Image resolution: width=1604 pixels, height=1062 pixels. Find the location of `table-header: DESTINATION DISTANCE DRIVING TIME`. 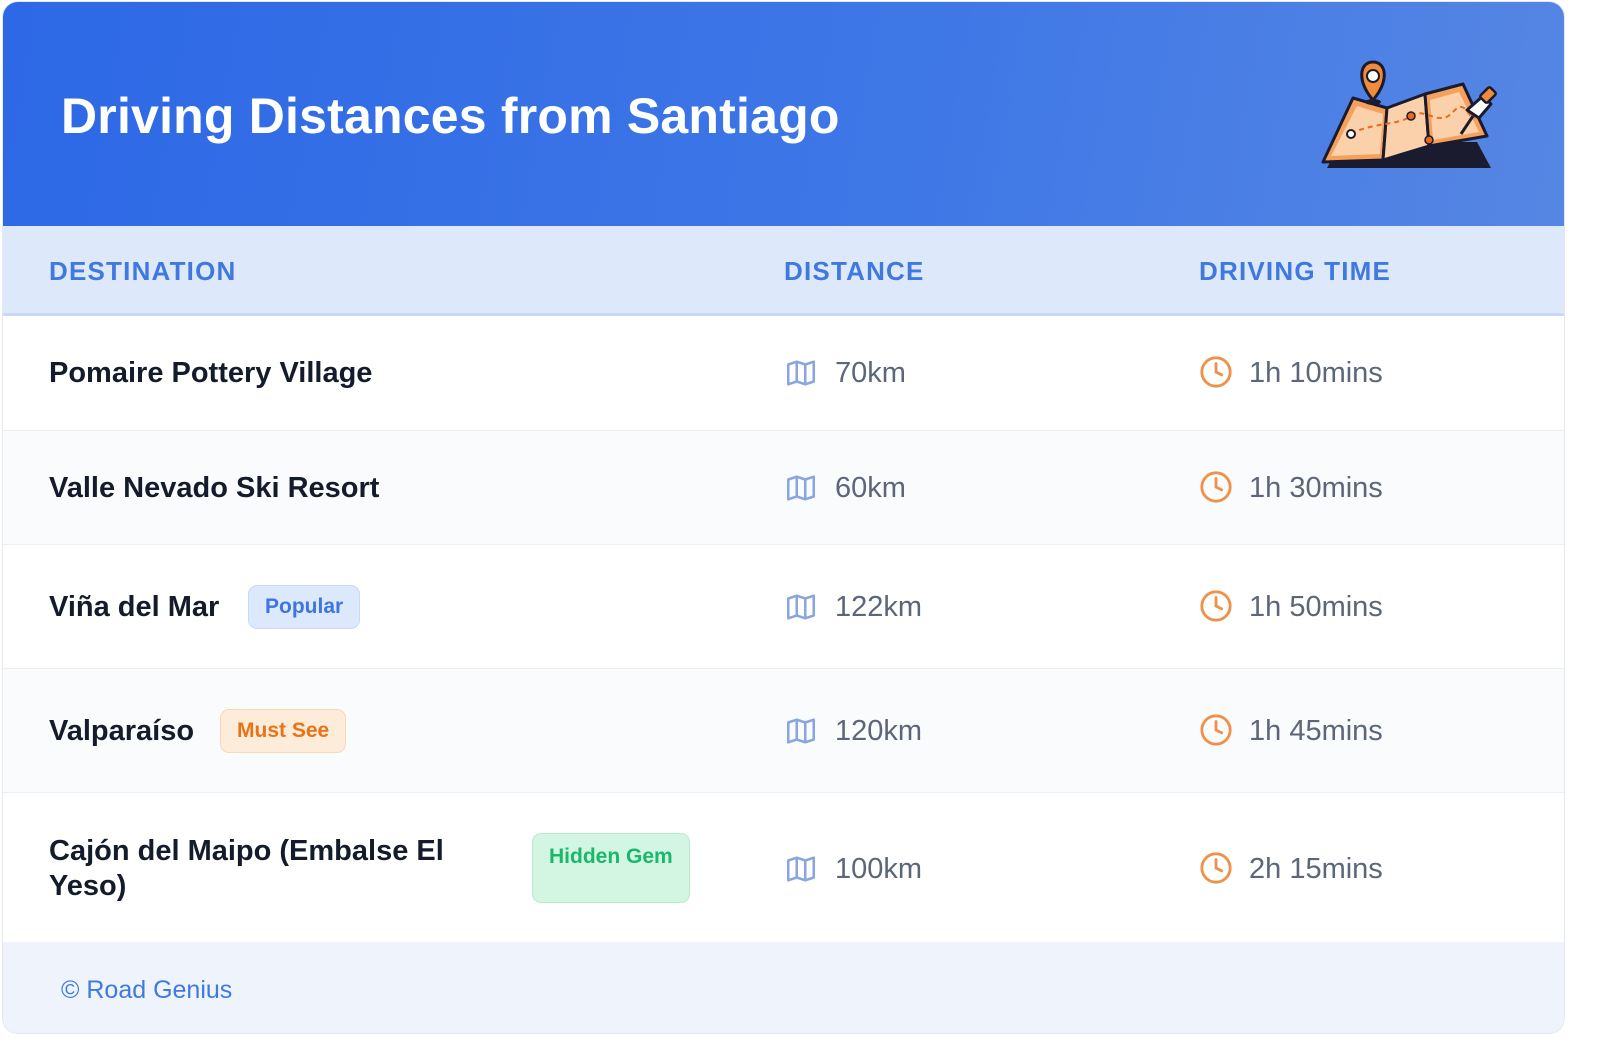

table-header: DESTINATION DISTANCE DRIVING TIME is located at coordinates (783, 271).